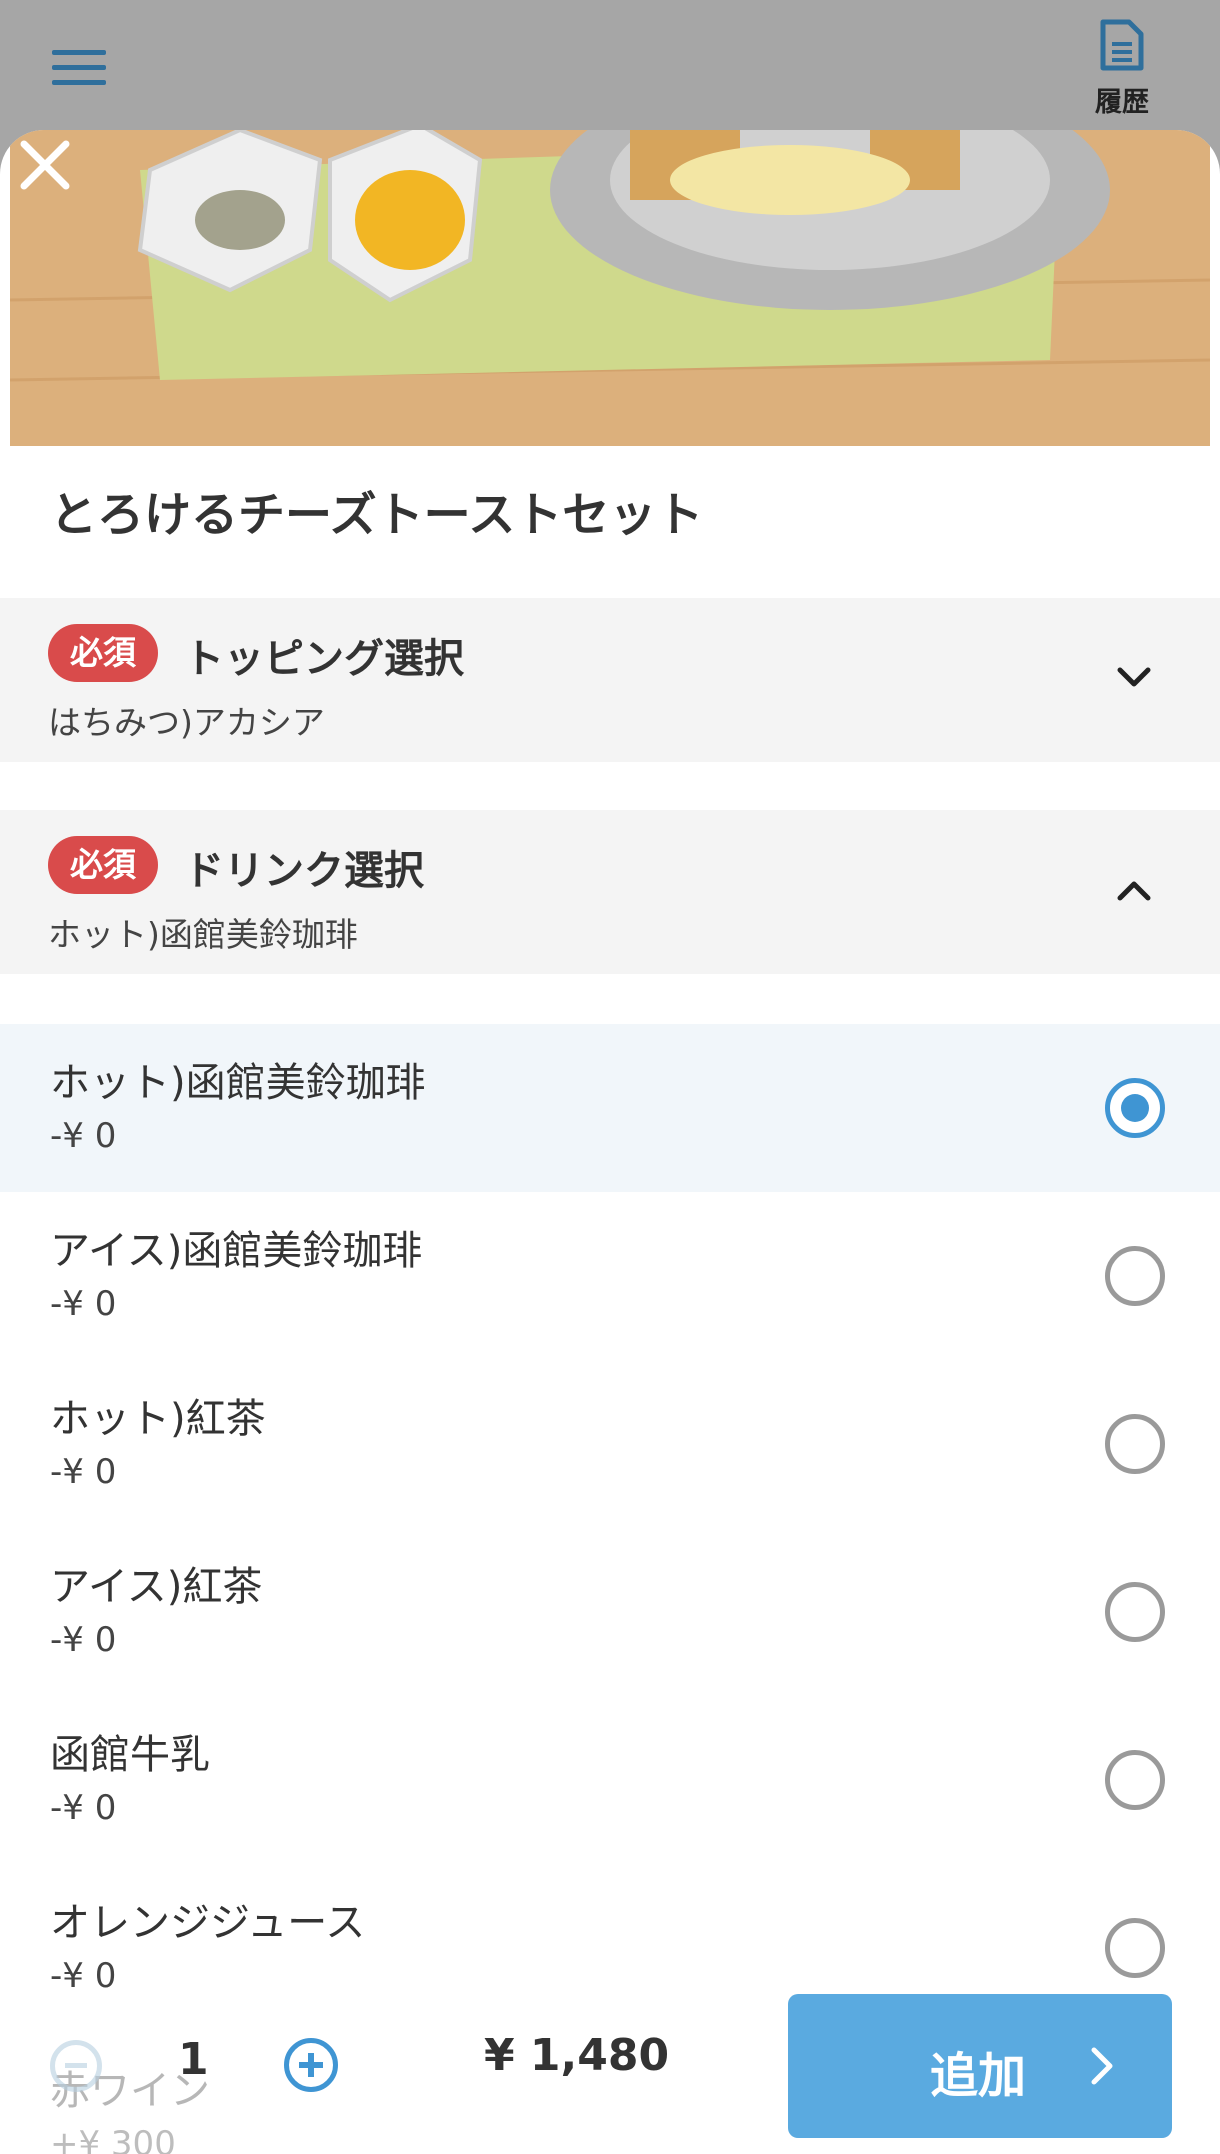 The width and height of the screenshot is (1220, 2154). Describe the element at coordinates (610, 680) in the screenshot. I see `option-group-topping: 必須 トッピング選択 はちみつ)アカシア` at that location.